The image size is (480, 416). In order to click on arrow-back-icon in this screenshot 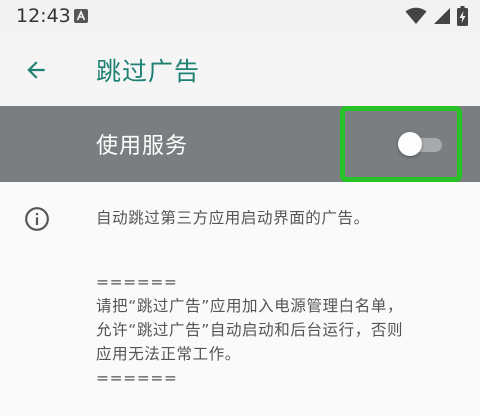, I will do `click(36, 70)`.